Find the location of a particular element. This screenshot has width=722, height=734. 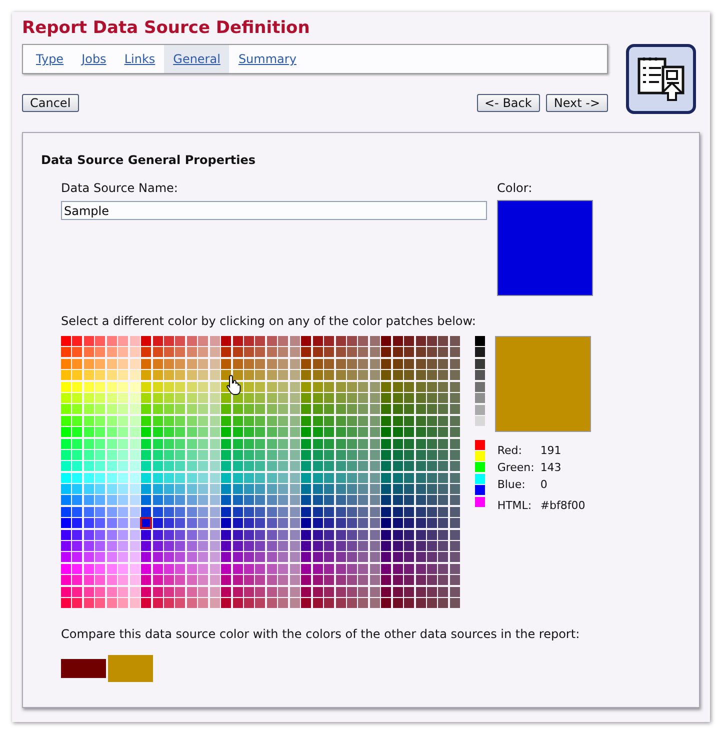

tab: Type is located at coordinates (50, 59).